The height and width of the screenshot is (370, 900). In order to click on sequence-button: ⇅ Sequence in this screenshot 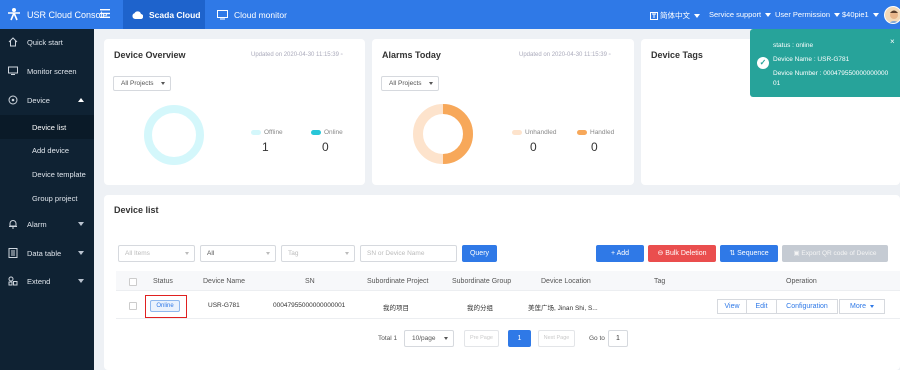, I will do `click(749, 253)`.